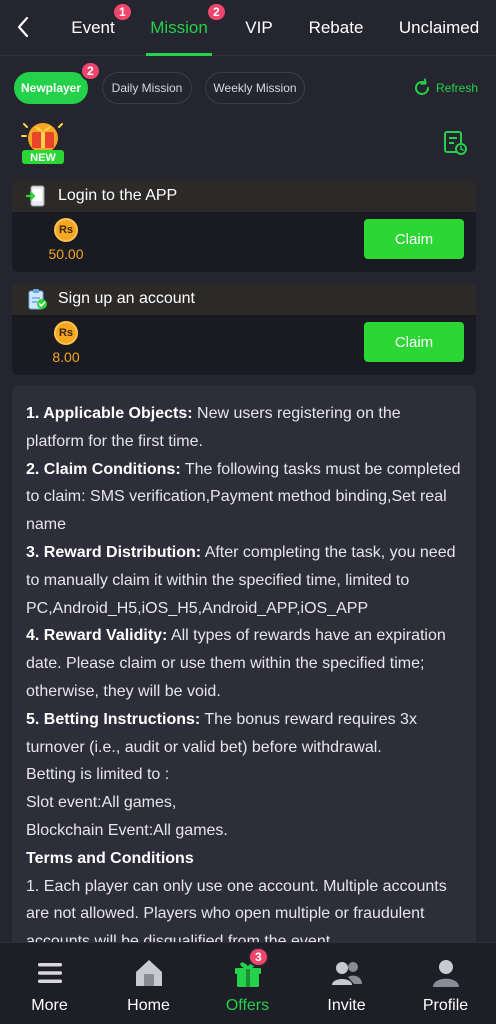 This screenshot has height=1024, width=496. What do you see at coordinates (445, 1005) in the screenshot?
I see `bottom-nav-label: Profile` at bounding box center [445, 1005].